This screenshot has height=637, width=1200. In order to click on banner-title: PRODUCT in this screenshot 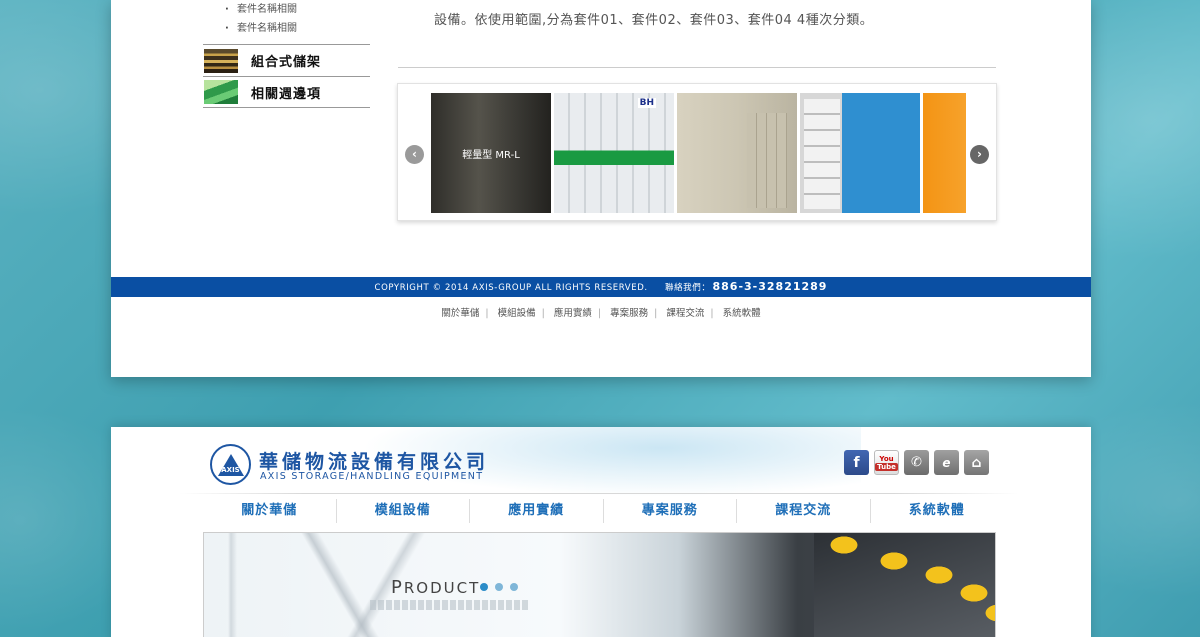, I will do `click(435, 587)`.